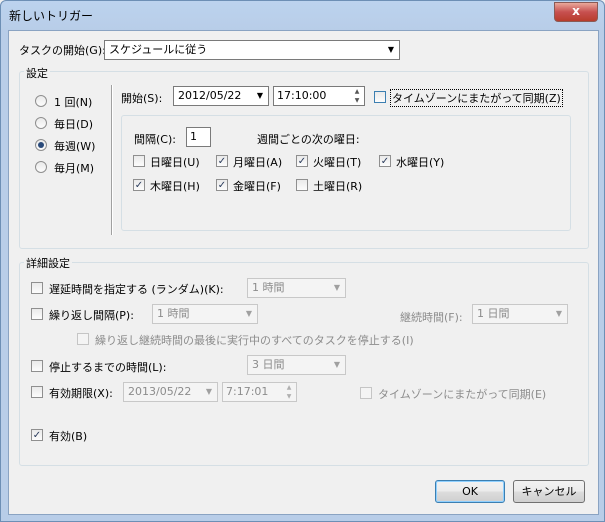  Describe the element at coordinates (41, 123) in the screenshot. I see `radio-daily` at that location.